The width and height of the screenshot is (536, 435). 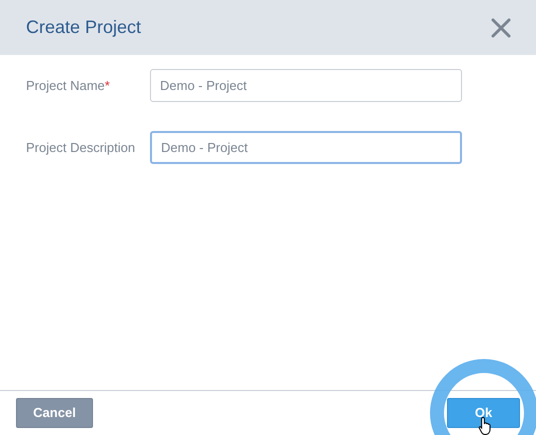 What do you see at coordinates (107, 85) in the screenshot?
I see `required-asterisk: *` at bounding box center [107, 85].